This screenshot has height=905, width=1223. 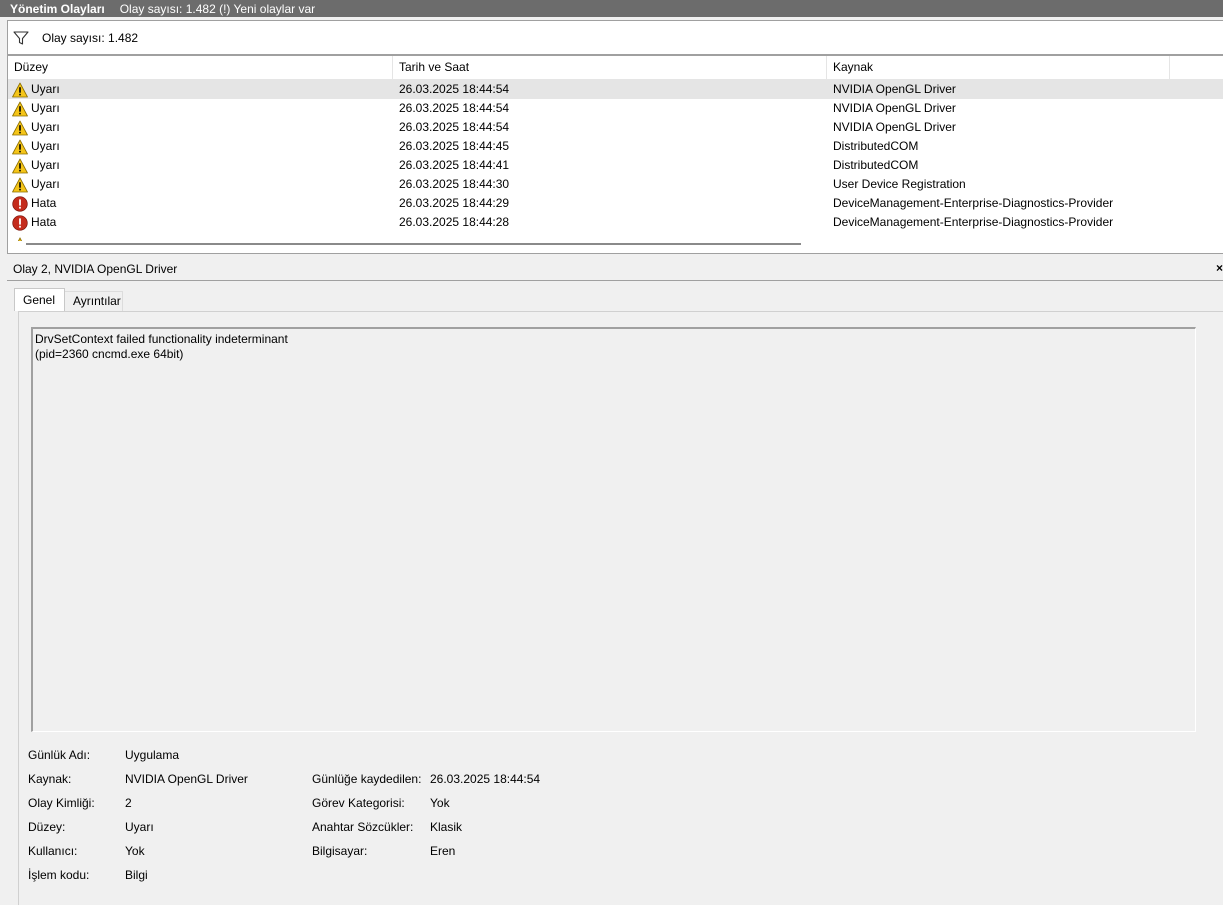 I want to click on source-label: Kaynak:, so click(x=50, y=779).